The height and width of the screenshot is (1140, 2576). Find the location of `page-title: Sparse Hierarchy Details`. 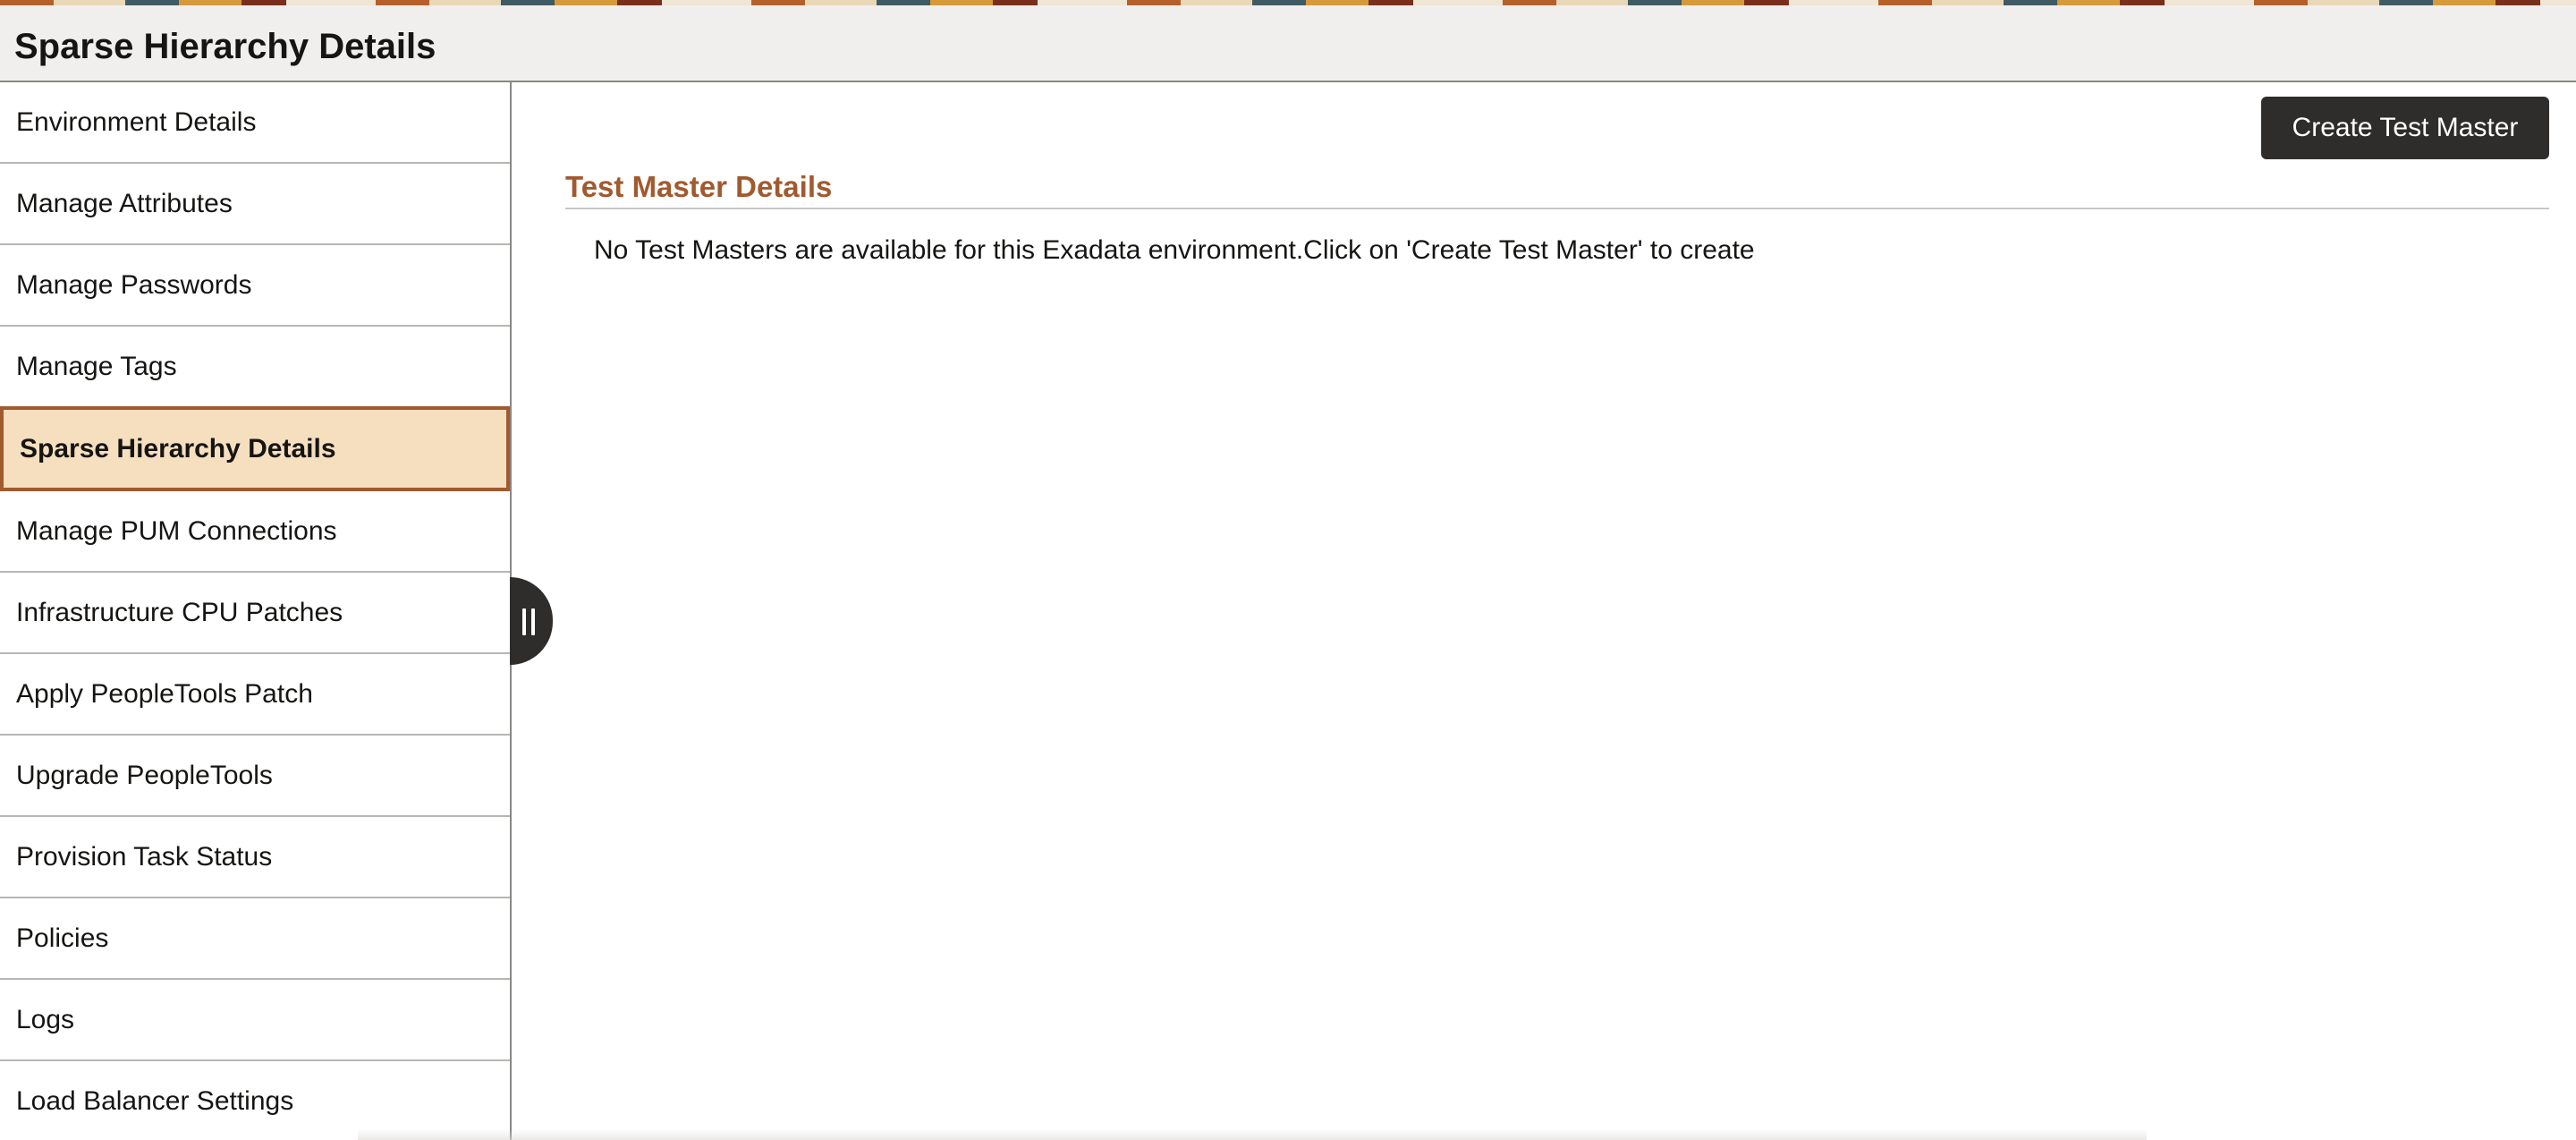

page-title: Sparse Hierarchy Details is located at coordinates (225, 46).